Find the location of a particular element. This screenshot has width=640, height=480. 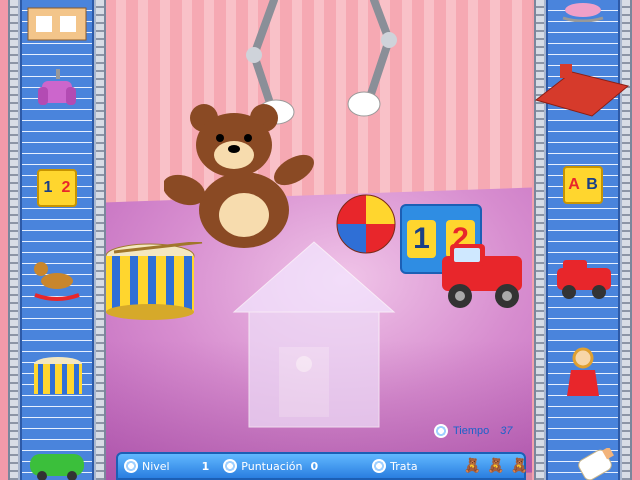

green-car-icon is located at coordinates (57, 467).